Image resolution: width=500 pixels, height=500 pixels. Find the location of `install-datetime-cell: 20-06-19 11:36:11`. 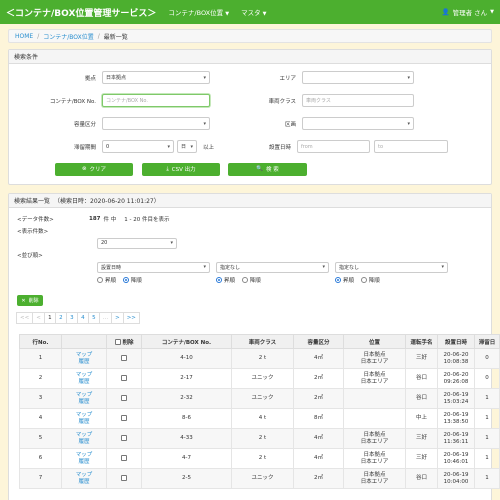

install-datetime-cell: 20-06-19 11:36:11 is located at coordinates (456, 438).